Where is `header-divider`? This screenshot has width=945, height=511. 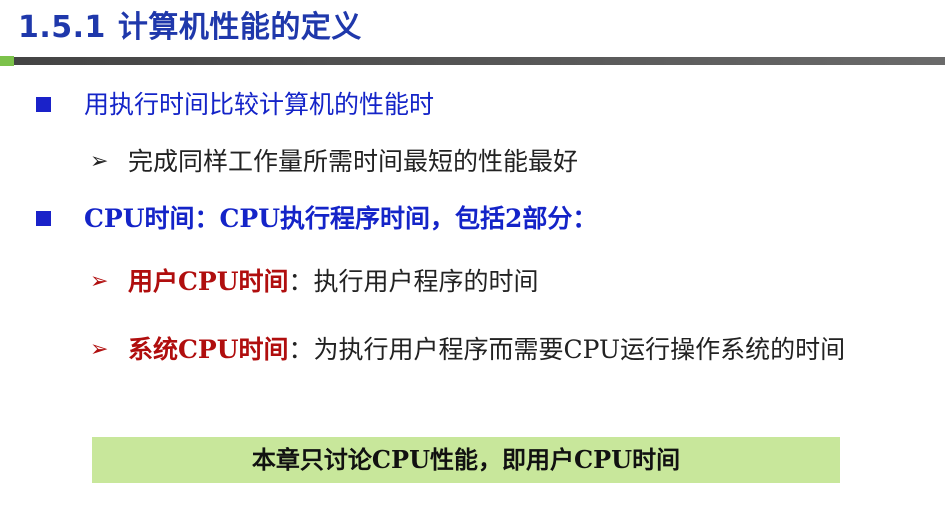
header-divider is located at coordinates (472, 61).